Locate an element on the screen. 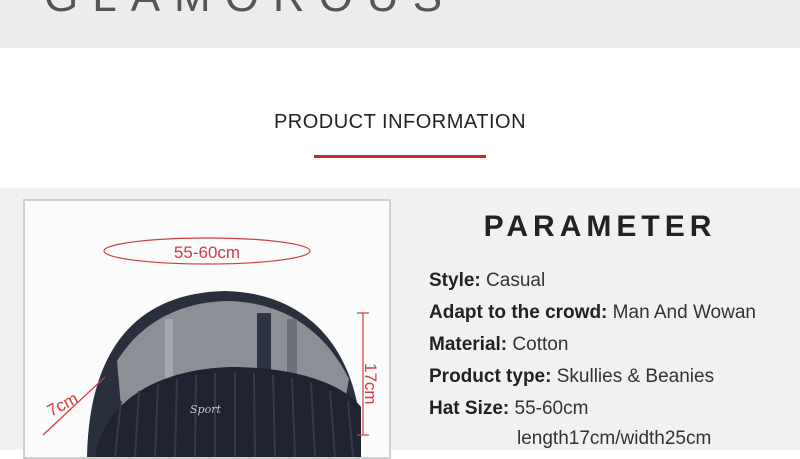 This screenshot has width=800, height=459. spec-row-crowd: Adapt to the crowd: Man And Wowan is located at coordinates (592, 316).